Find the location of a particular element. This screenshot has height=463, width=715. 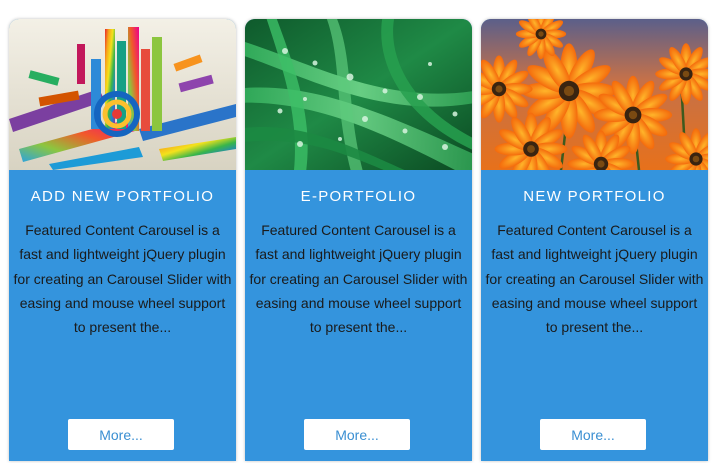

card-title: NEW PORTFOLIO is located at coordinates (594, 196).